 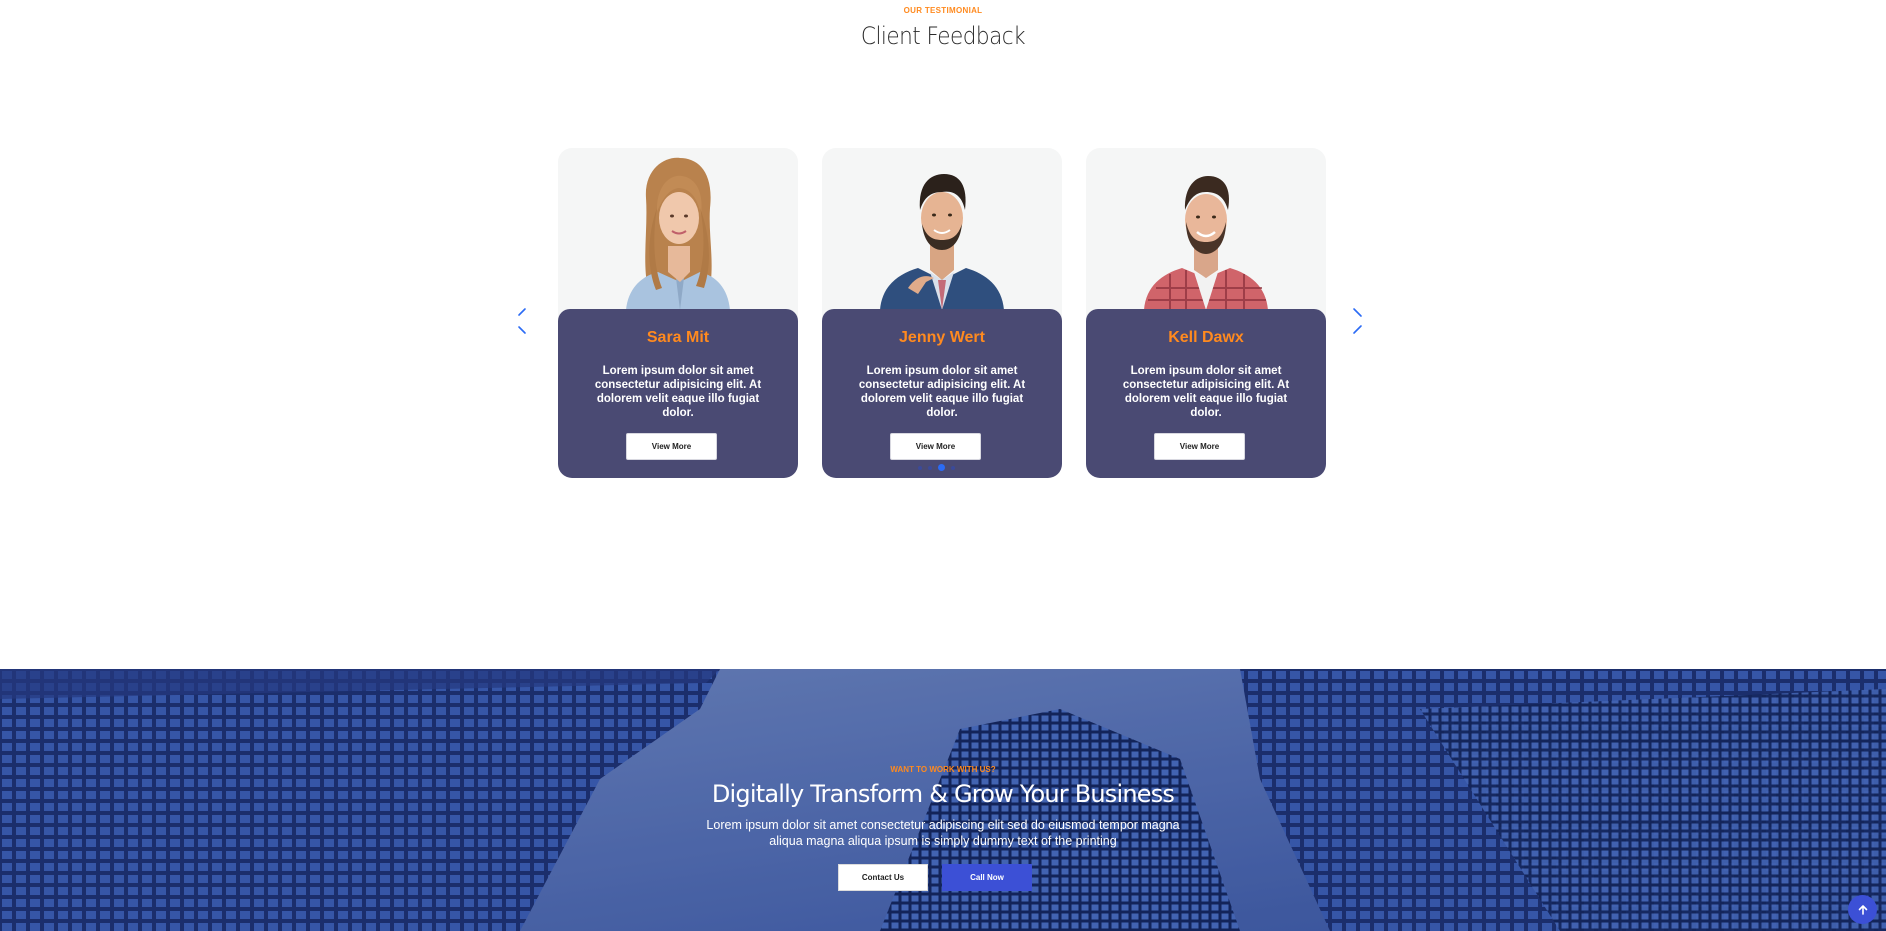 I want to click on testimonial-title: Client Feedback, so click(x=943, y=36).